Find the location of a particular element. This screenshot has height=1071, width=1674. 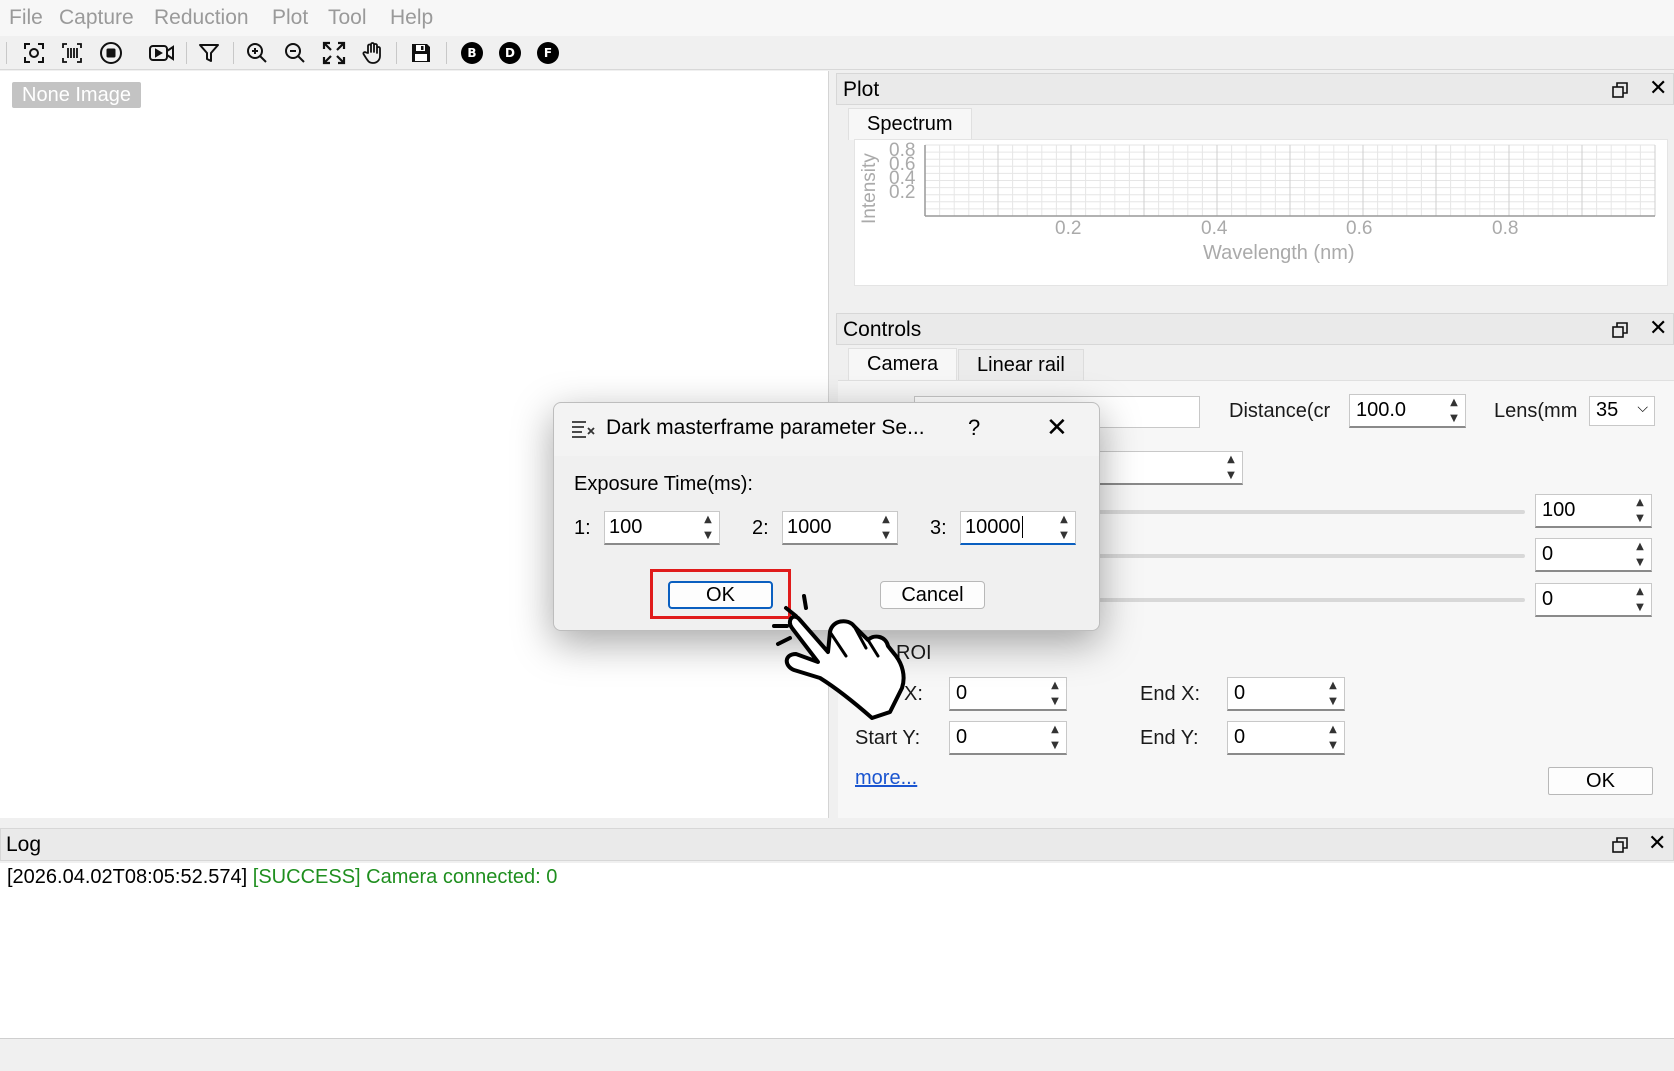

log-dock-title-text: Log is located at coordinates (24, 844).